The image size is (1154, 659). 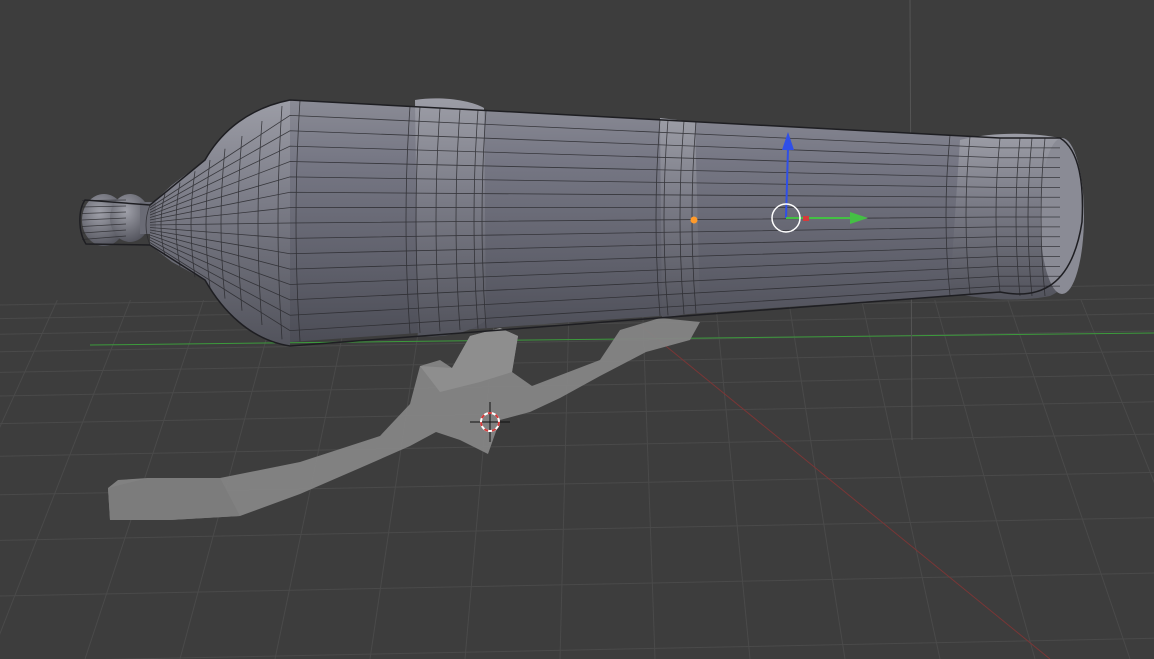 I want to click on selected-vertex, so click(x=694, y=220).